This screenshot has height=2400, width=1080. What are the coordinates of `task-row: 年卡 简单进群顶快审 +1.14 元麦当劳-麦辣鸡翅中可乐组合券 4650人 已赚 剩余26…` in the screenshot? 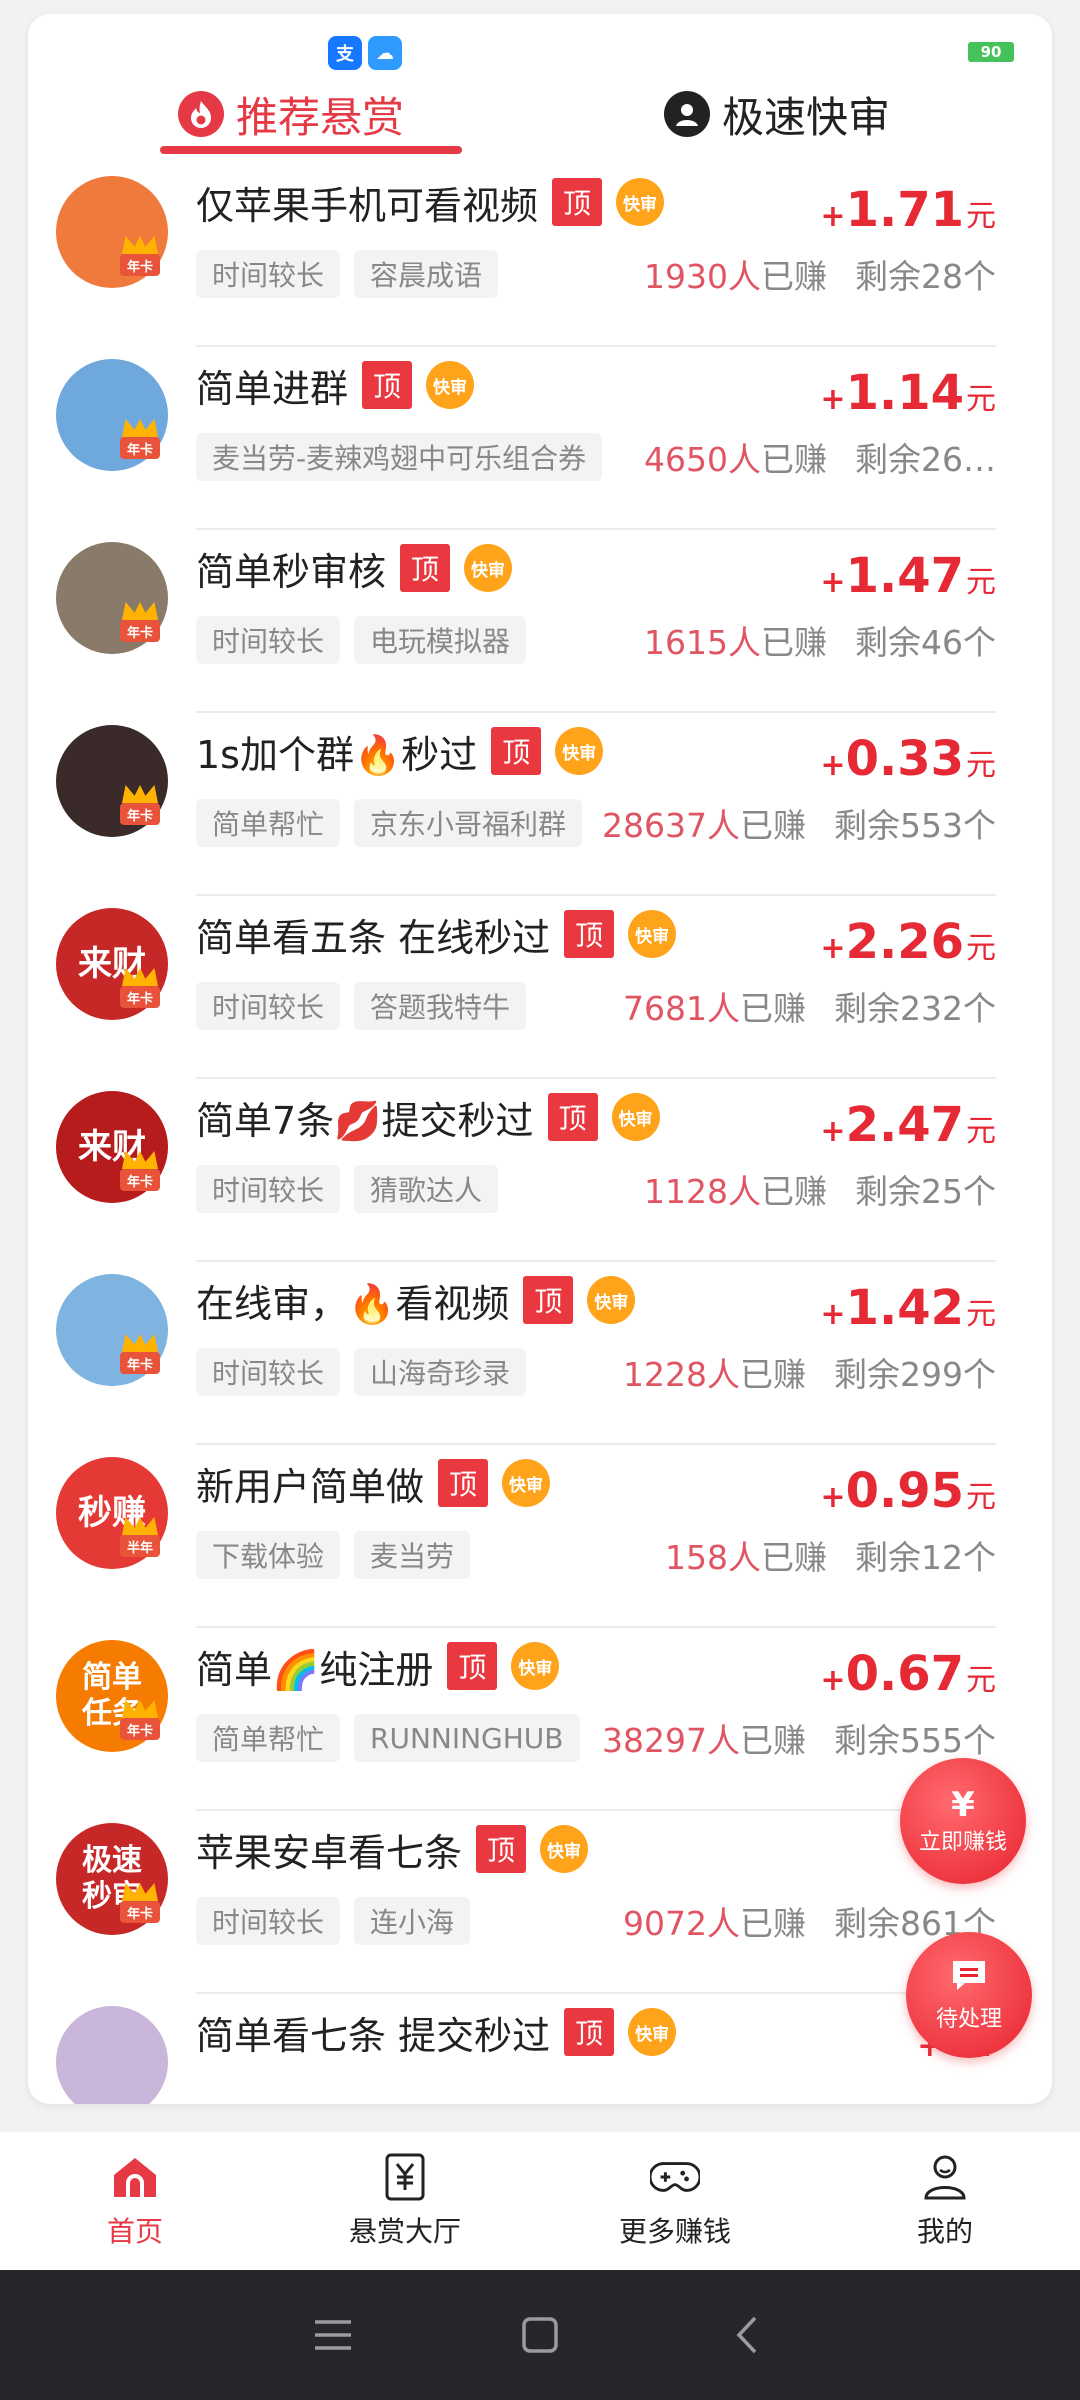 It's located at (540, 438).